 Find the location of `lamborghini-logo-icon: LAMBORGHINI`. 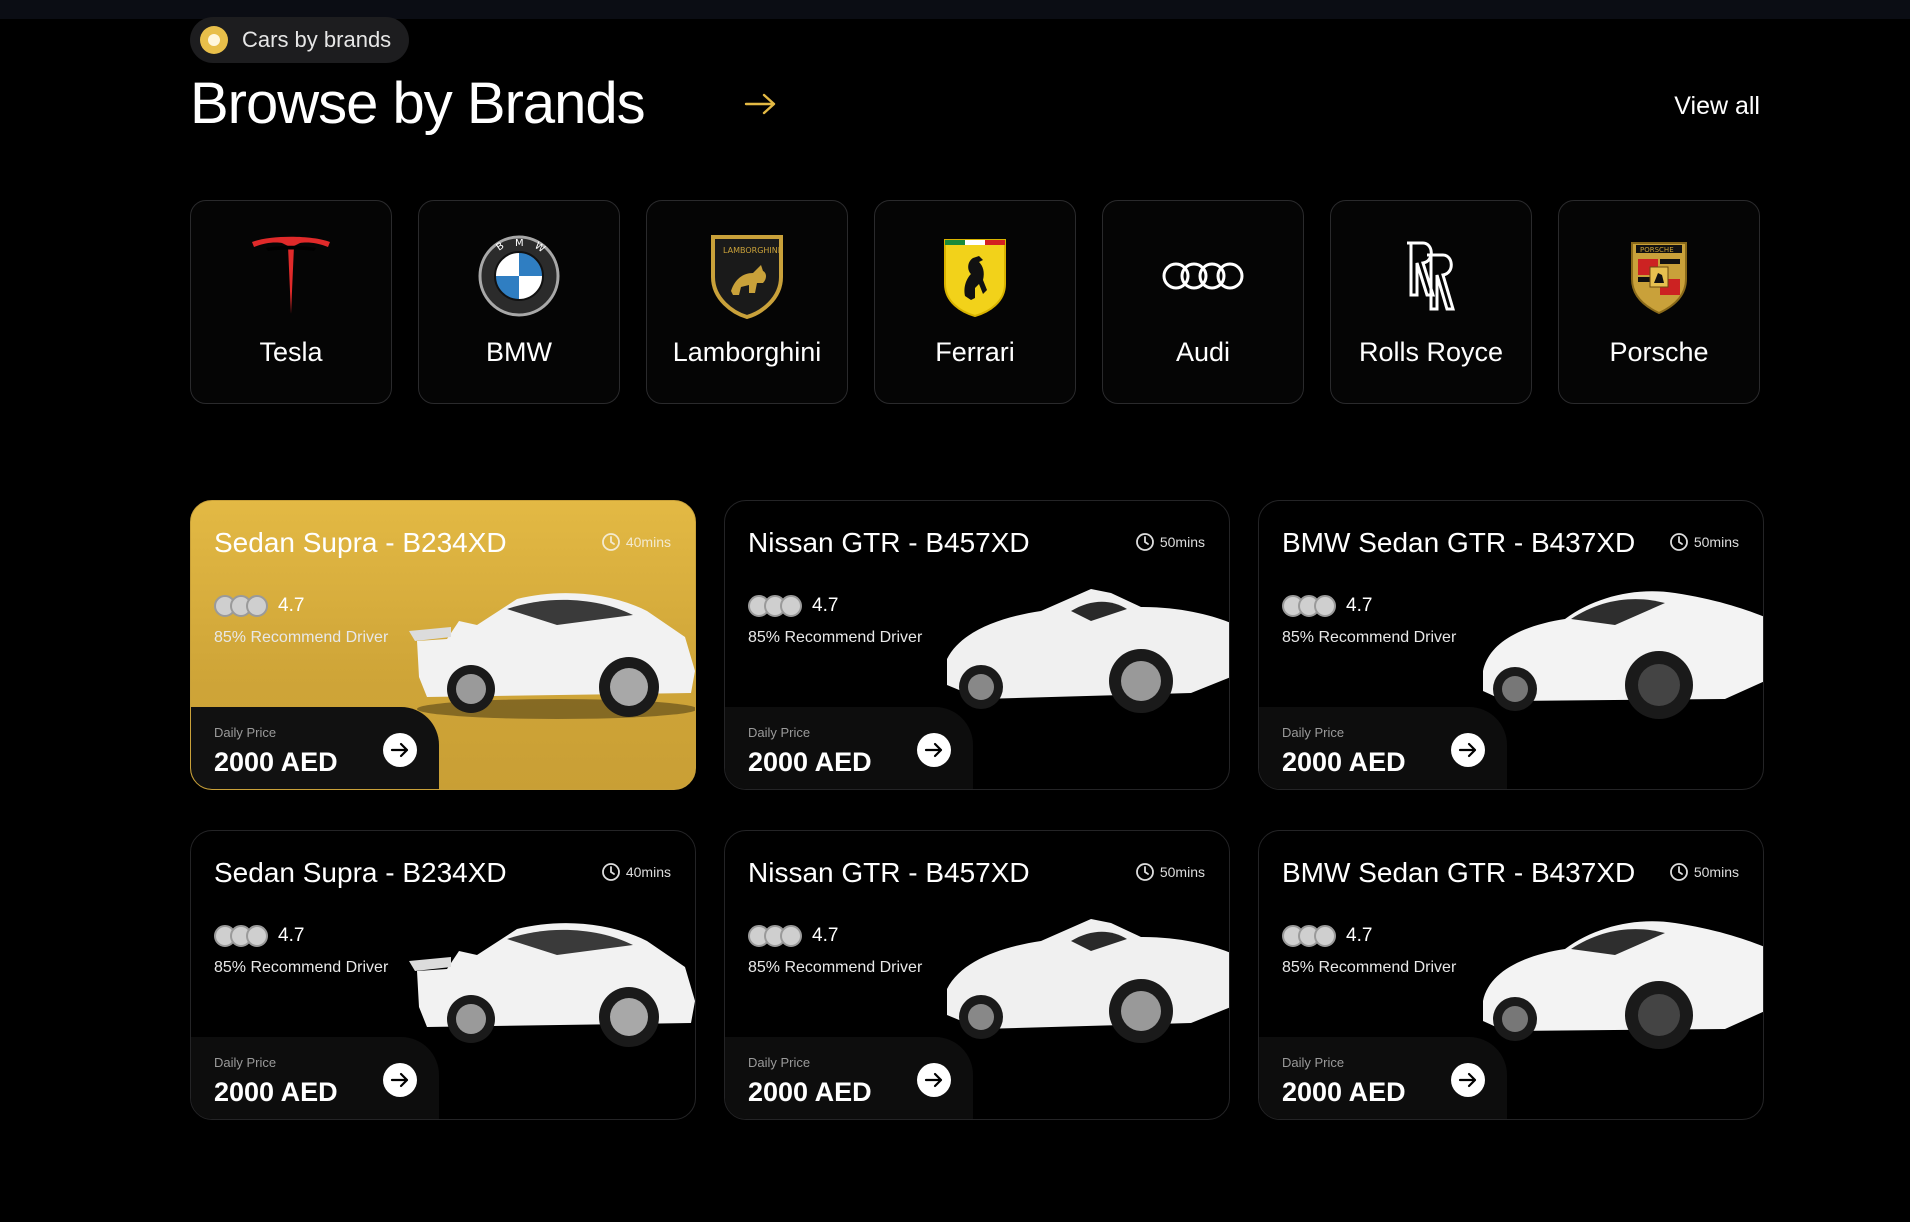

lamborghini-logo-icon: LAMBORGHINI is located at coordinates (747, 276).